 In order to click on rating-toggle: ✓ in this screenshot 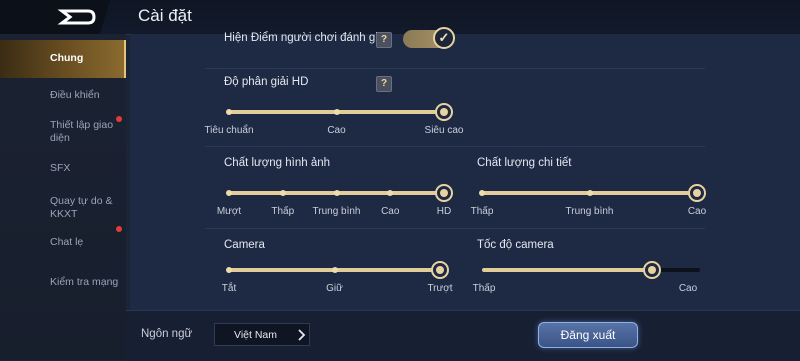, I will do `click(429, 38)`.